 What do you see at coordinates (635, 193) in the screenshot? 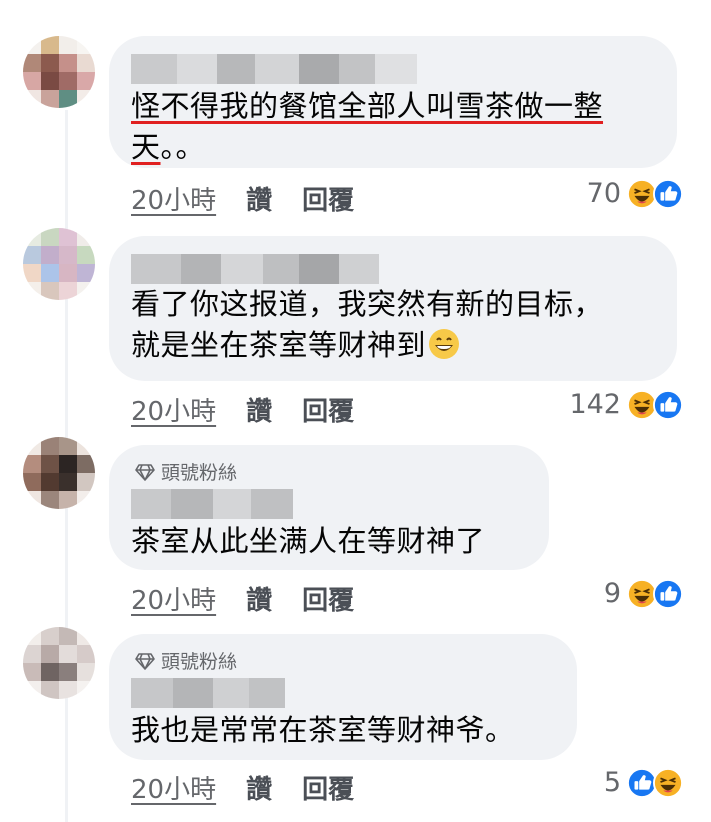
I see `reaction-summary: 70` at bounding box center [635, 193].